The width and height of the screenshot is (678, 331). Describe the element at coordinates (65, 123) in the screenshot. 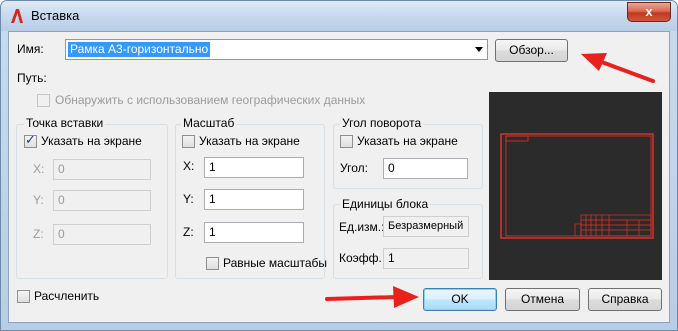

I see `insertion-point-title: Точка вставки` at that location.